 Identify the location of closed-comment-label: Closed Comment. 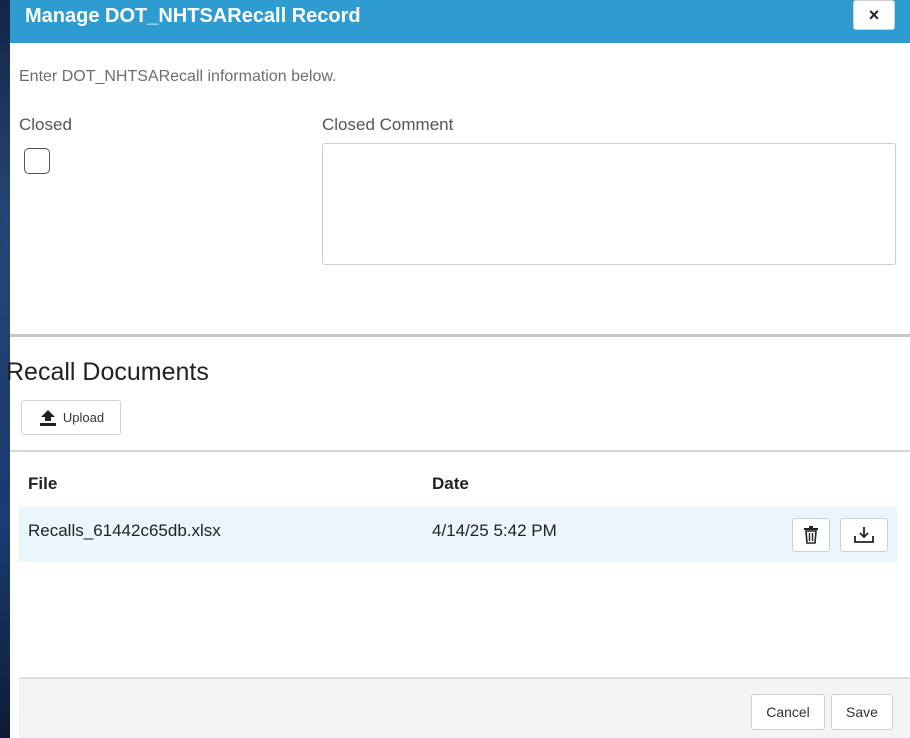
(388, 124).